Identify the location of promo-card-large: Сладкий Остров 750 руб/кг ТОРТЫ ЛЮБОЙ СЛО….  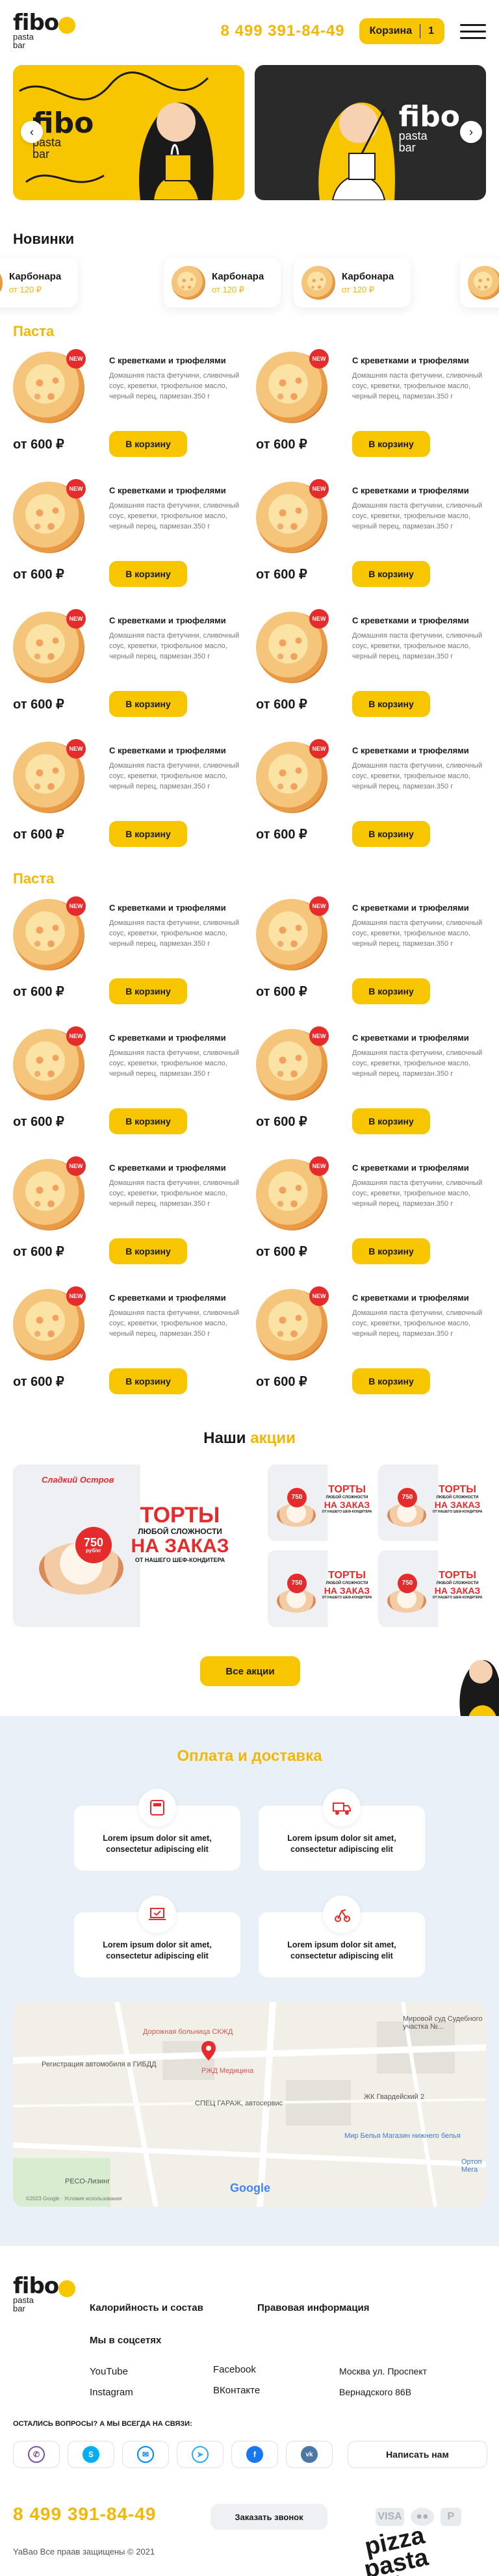
(128, 1545).